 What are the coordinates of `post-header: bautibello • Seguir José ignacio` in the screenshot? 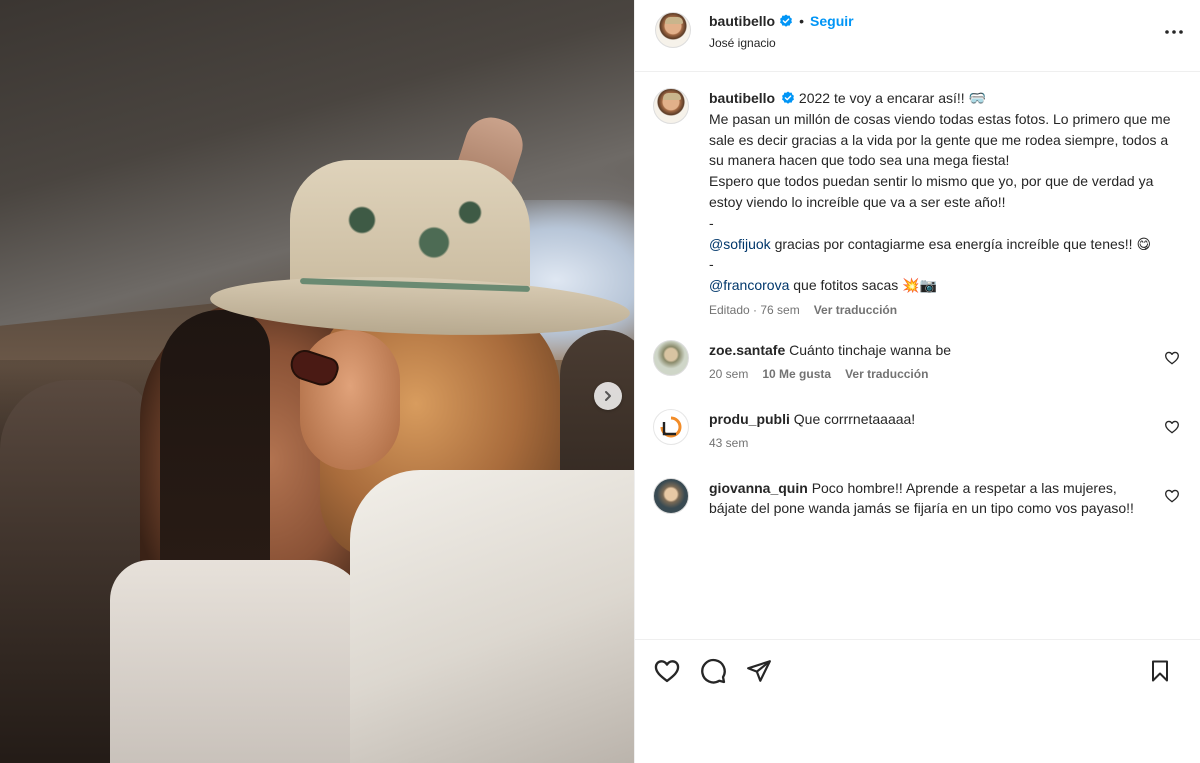 It's located at (917, 36).